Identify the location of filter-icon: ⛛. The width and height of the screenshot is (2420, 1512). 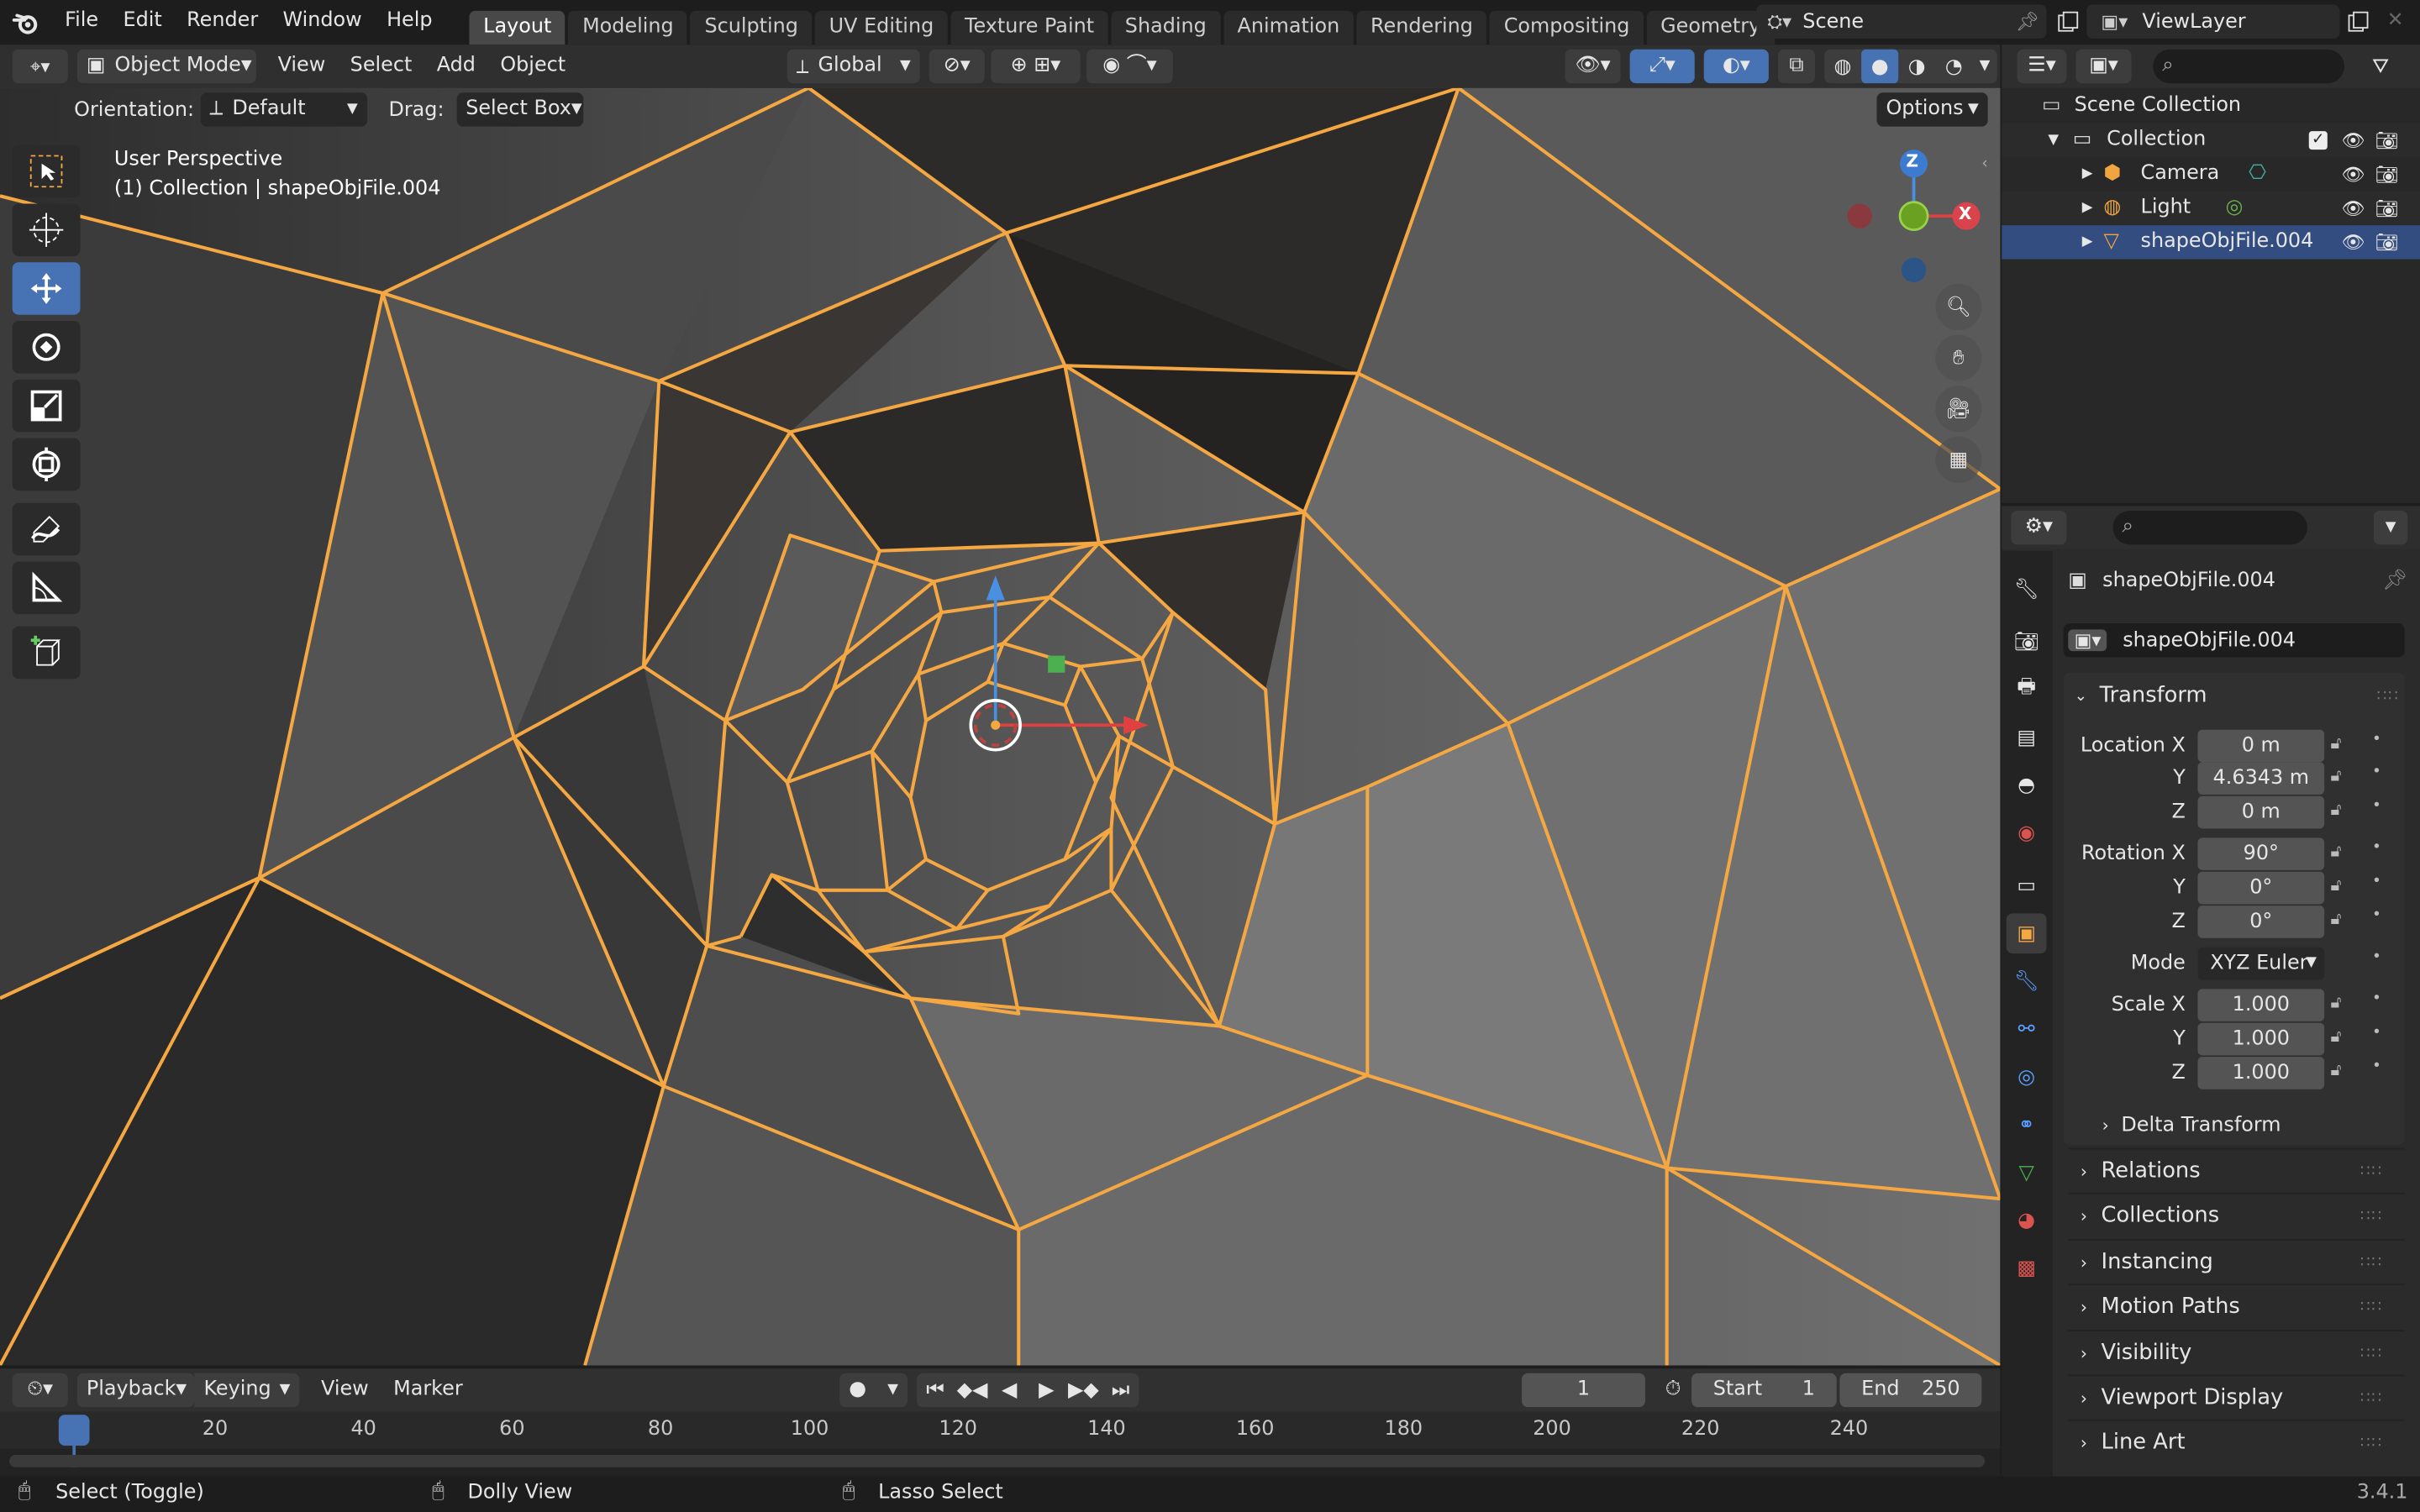
(2381, 66).